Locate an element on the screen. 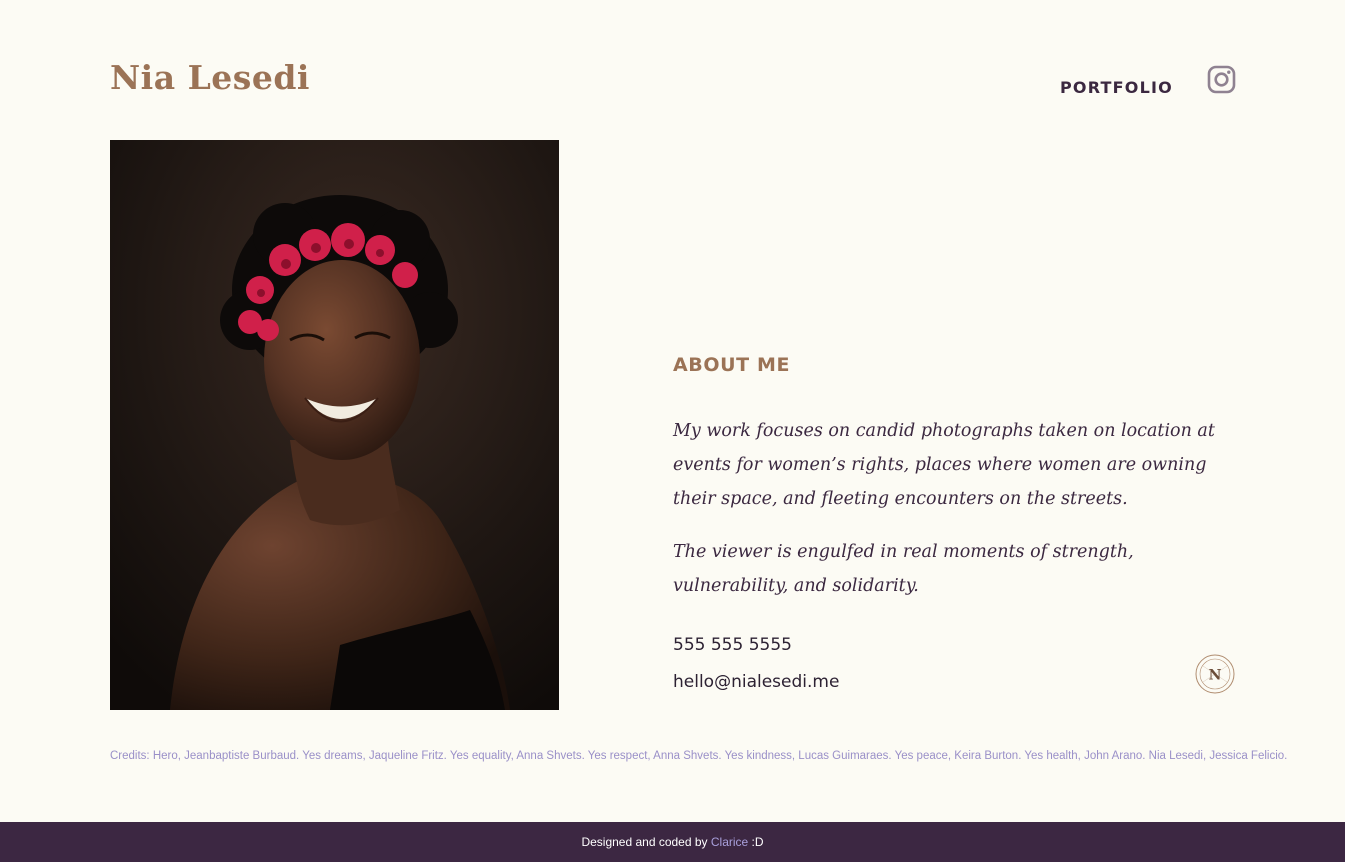  monogram-letter: N is located at coordinates (1215, 676).